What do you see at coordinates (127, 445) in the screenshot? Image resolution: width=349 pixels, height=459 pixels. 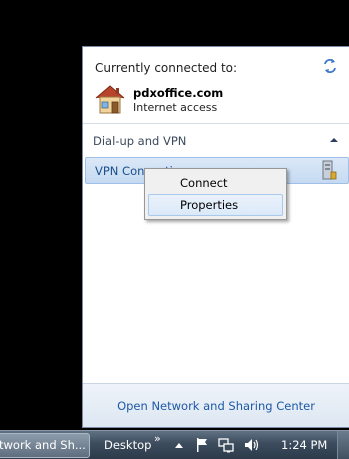 I see `desktop-toolbar: Desktop` at bounding box center [127, 445].